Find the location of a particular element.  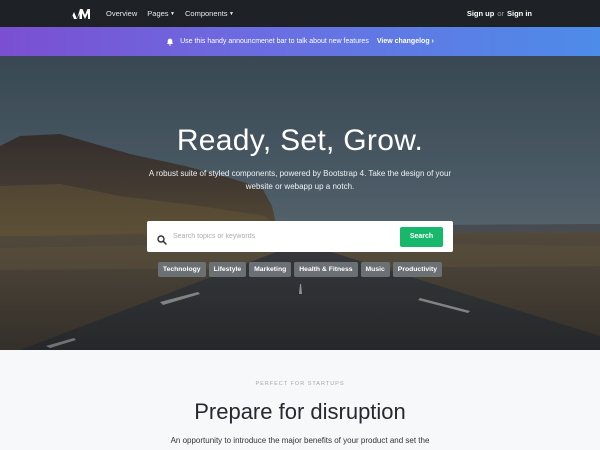

tag-health-fitness: Health & Fitness is located at coordinates (326, 269).